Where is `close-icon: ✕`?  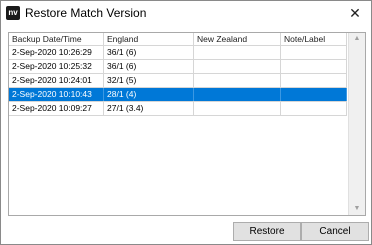
close-icon: ✕ is located at coordinates (355, 13).